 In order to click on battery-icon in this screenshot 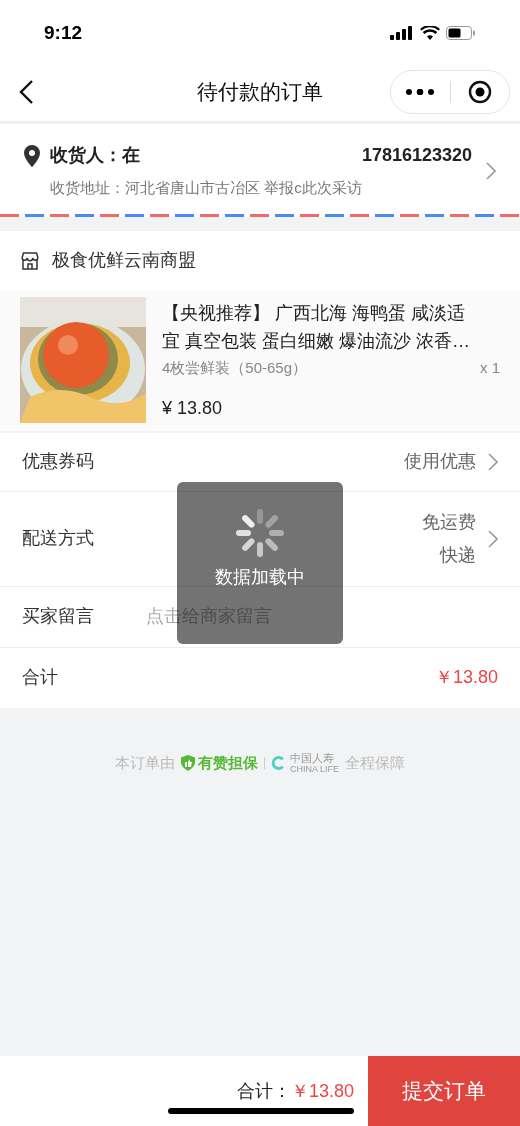, I will do `click(461, 33)`.